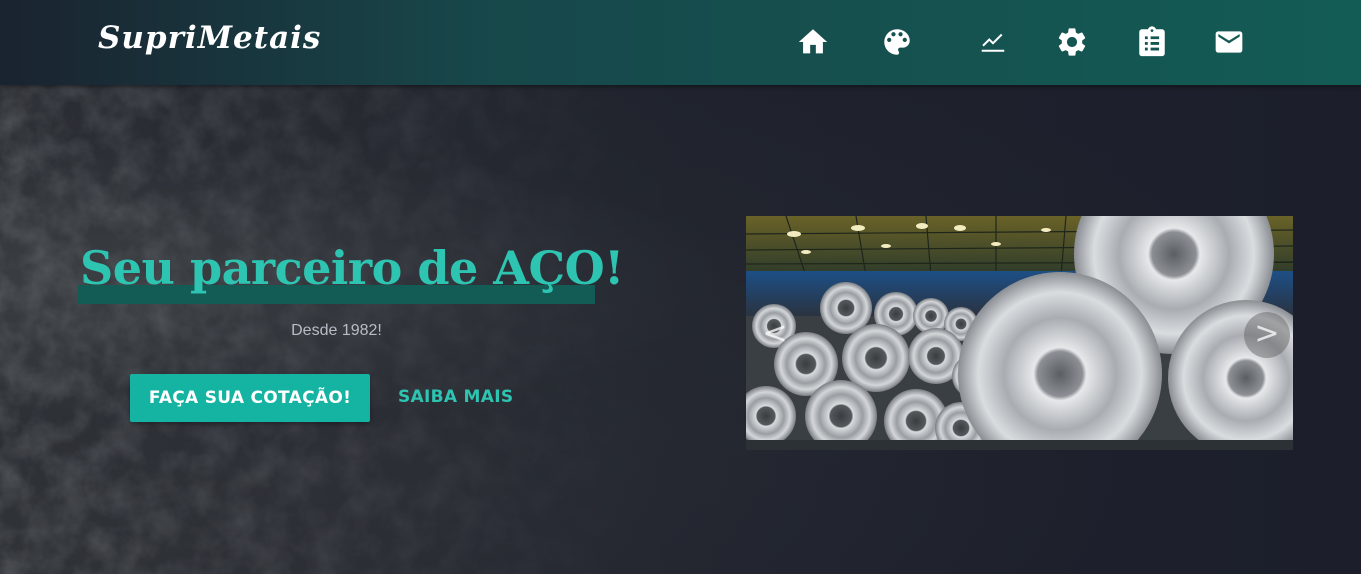 The image size is (1361, 574). Describe the element at coordinates (455, 397) in the screenshot. I see `learn-more-link: SAIBA MAIS` at that location.